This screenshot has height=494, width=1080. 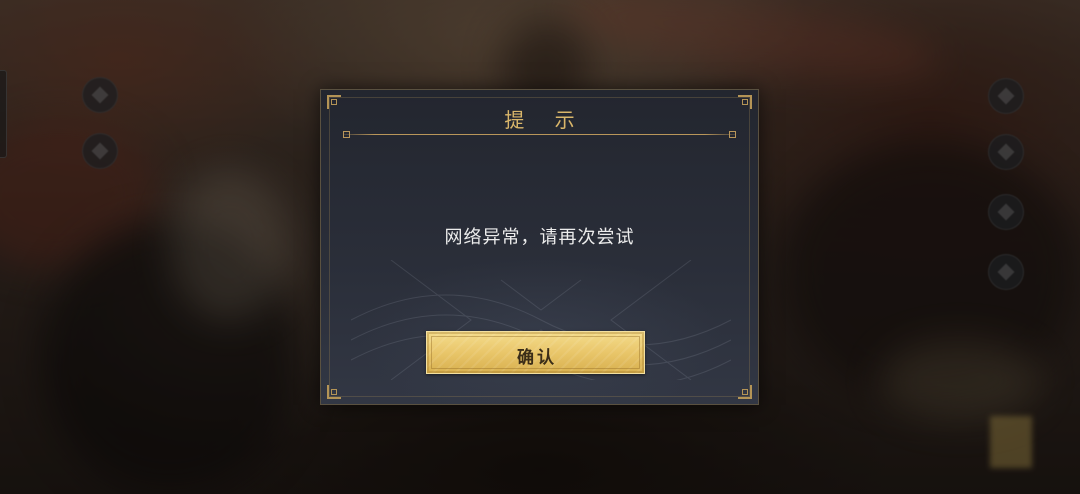 What do you see at coordinates (537, 358) in the screenshot?
I see `confirm-button-label: 确认` at bounding box center [537, 358].